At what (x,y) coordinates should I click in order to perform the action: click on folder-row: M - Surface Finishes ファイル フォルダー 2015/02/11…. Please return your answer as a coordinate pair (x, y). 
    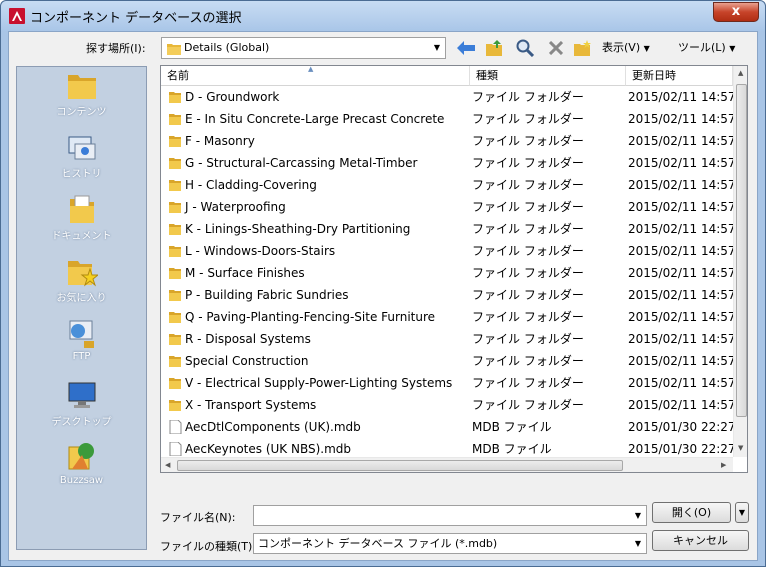
    Looking at the image, I should click on (448, 273).